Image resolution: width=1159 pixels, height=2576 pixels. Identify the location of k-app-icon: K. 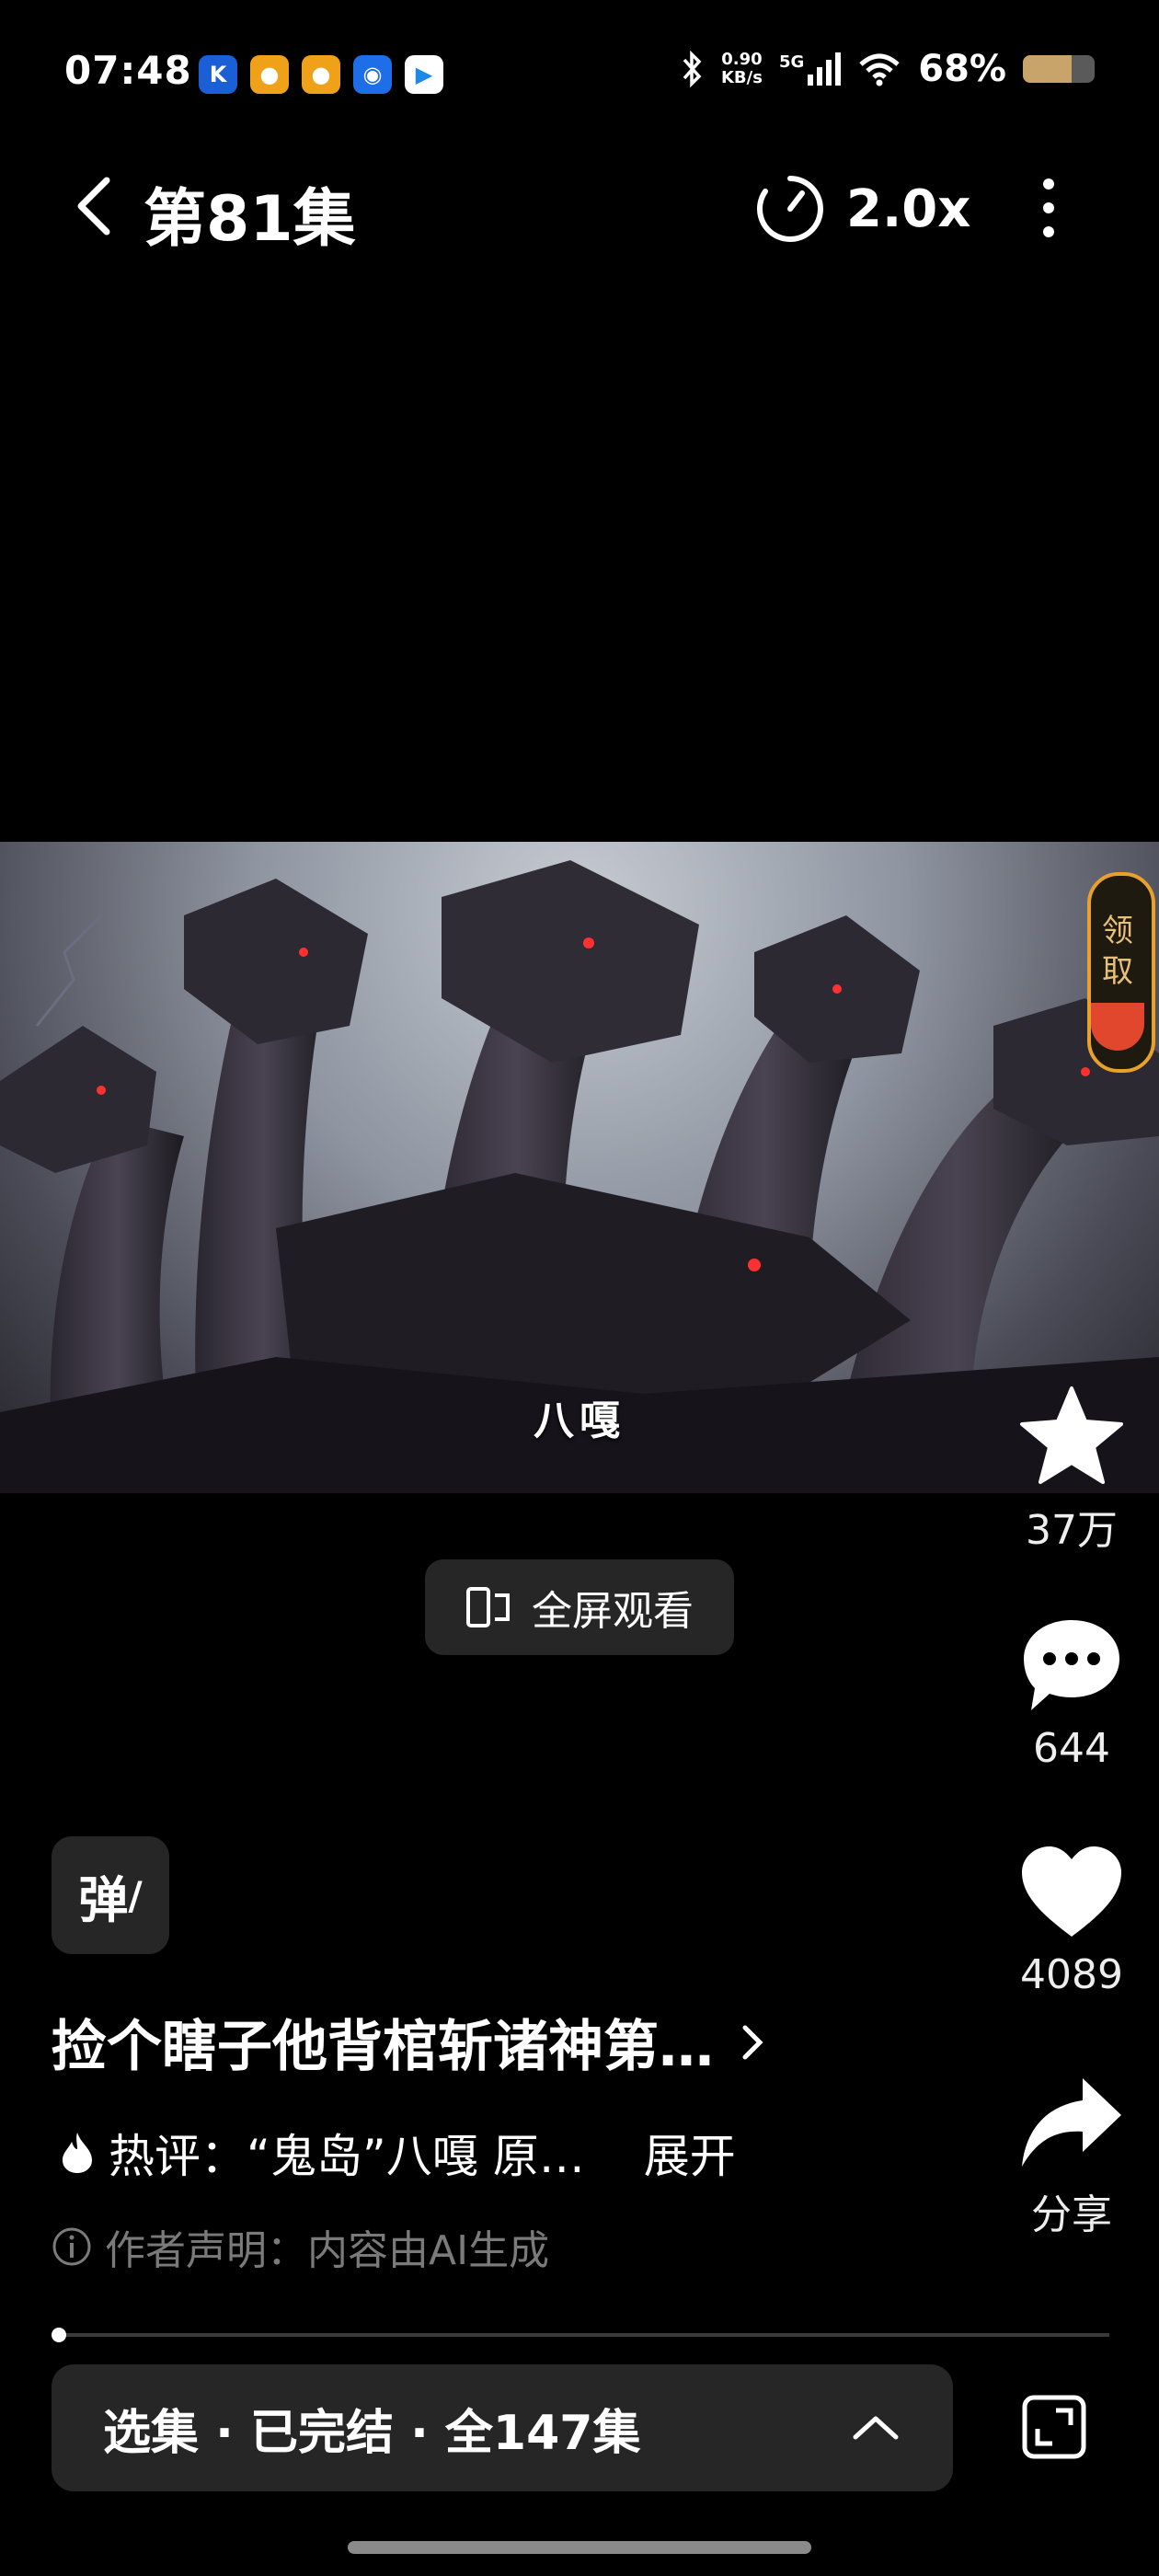
(218, 74).